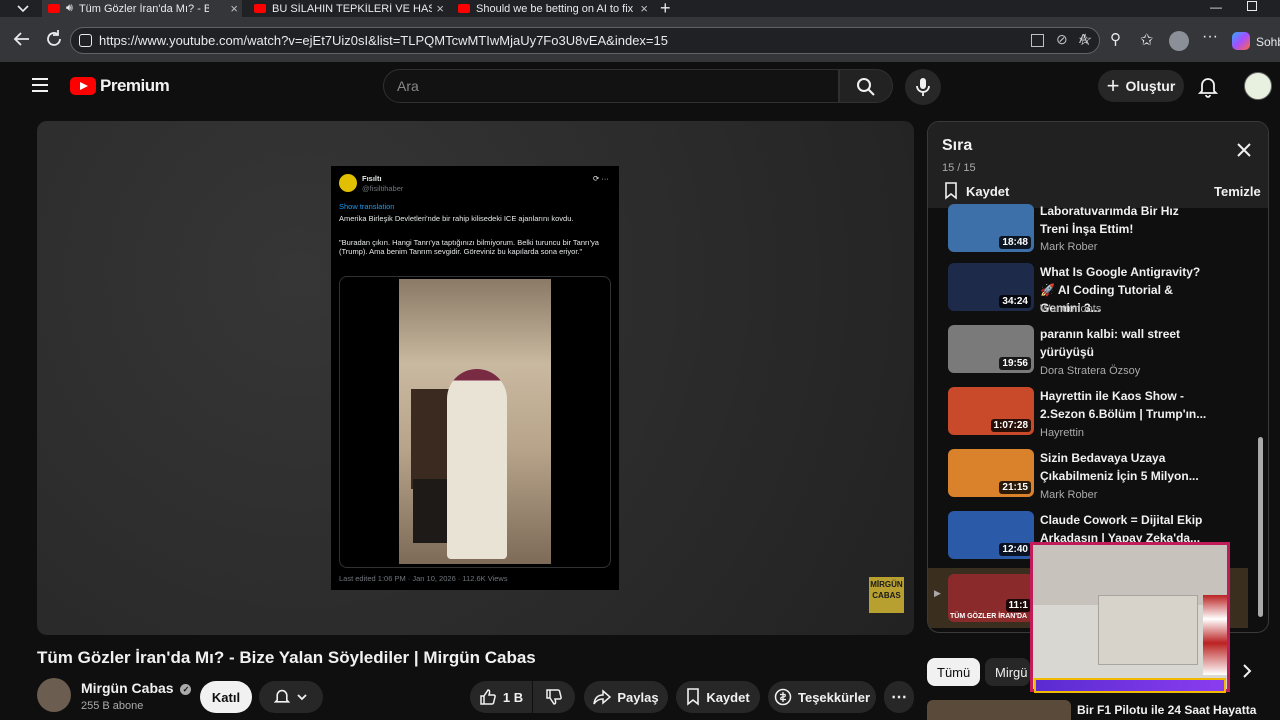 This screenshot has width=1280, height=720. Describe the element at coordinates (1069, 495) in the screenshot. I see `playlist-item-channel: Mark Rober` at that location.